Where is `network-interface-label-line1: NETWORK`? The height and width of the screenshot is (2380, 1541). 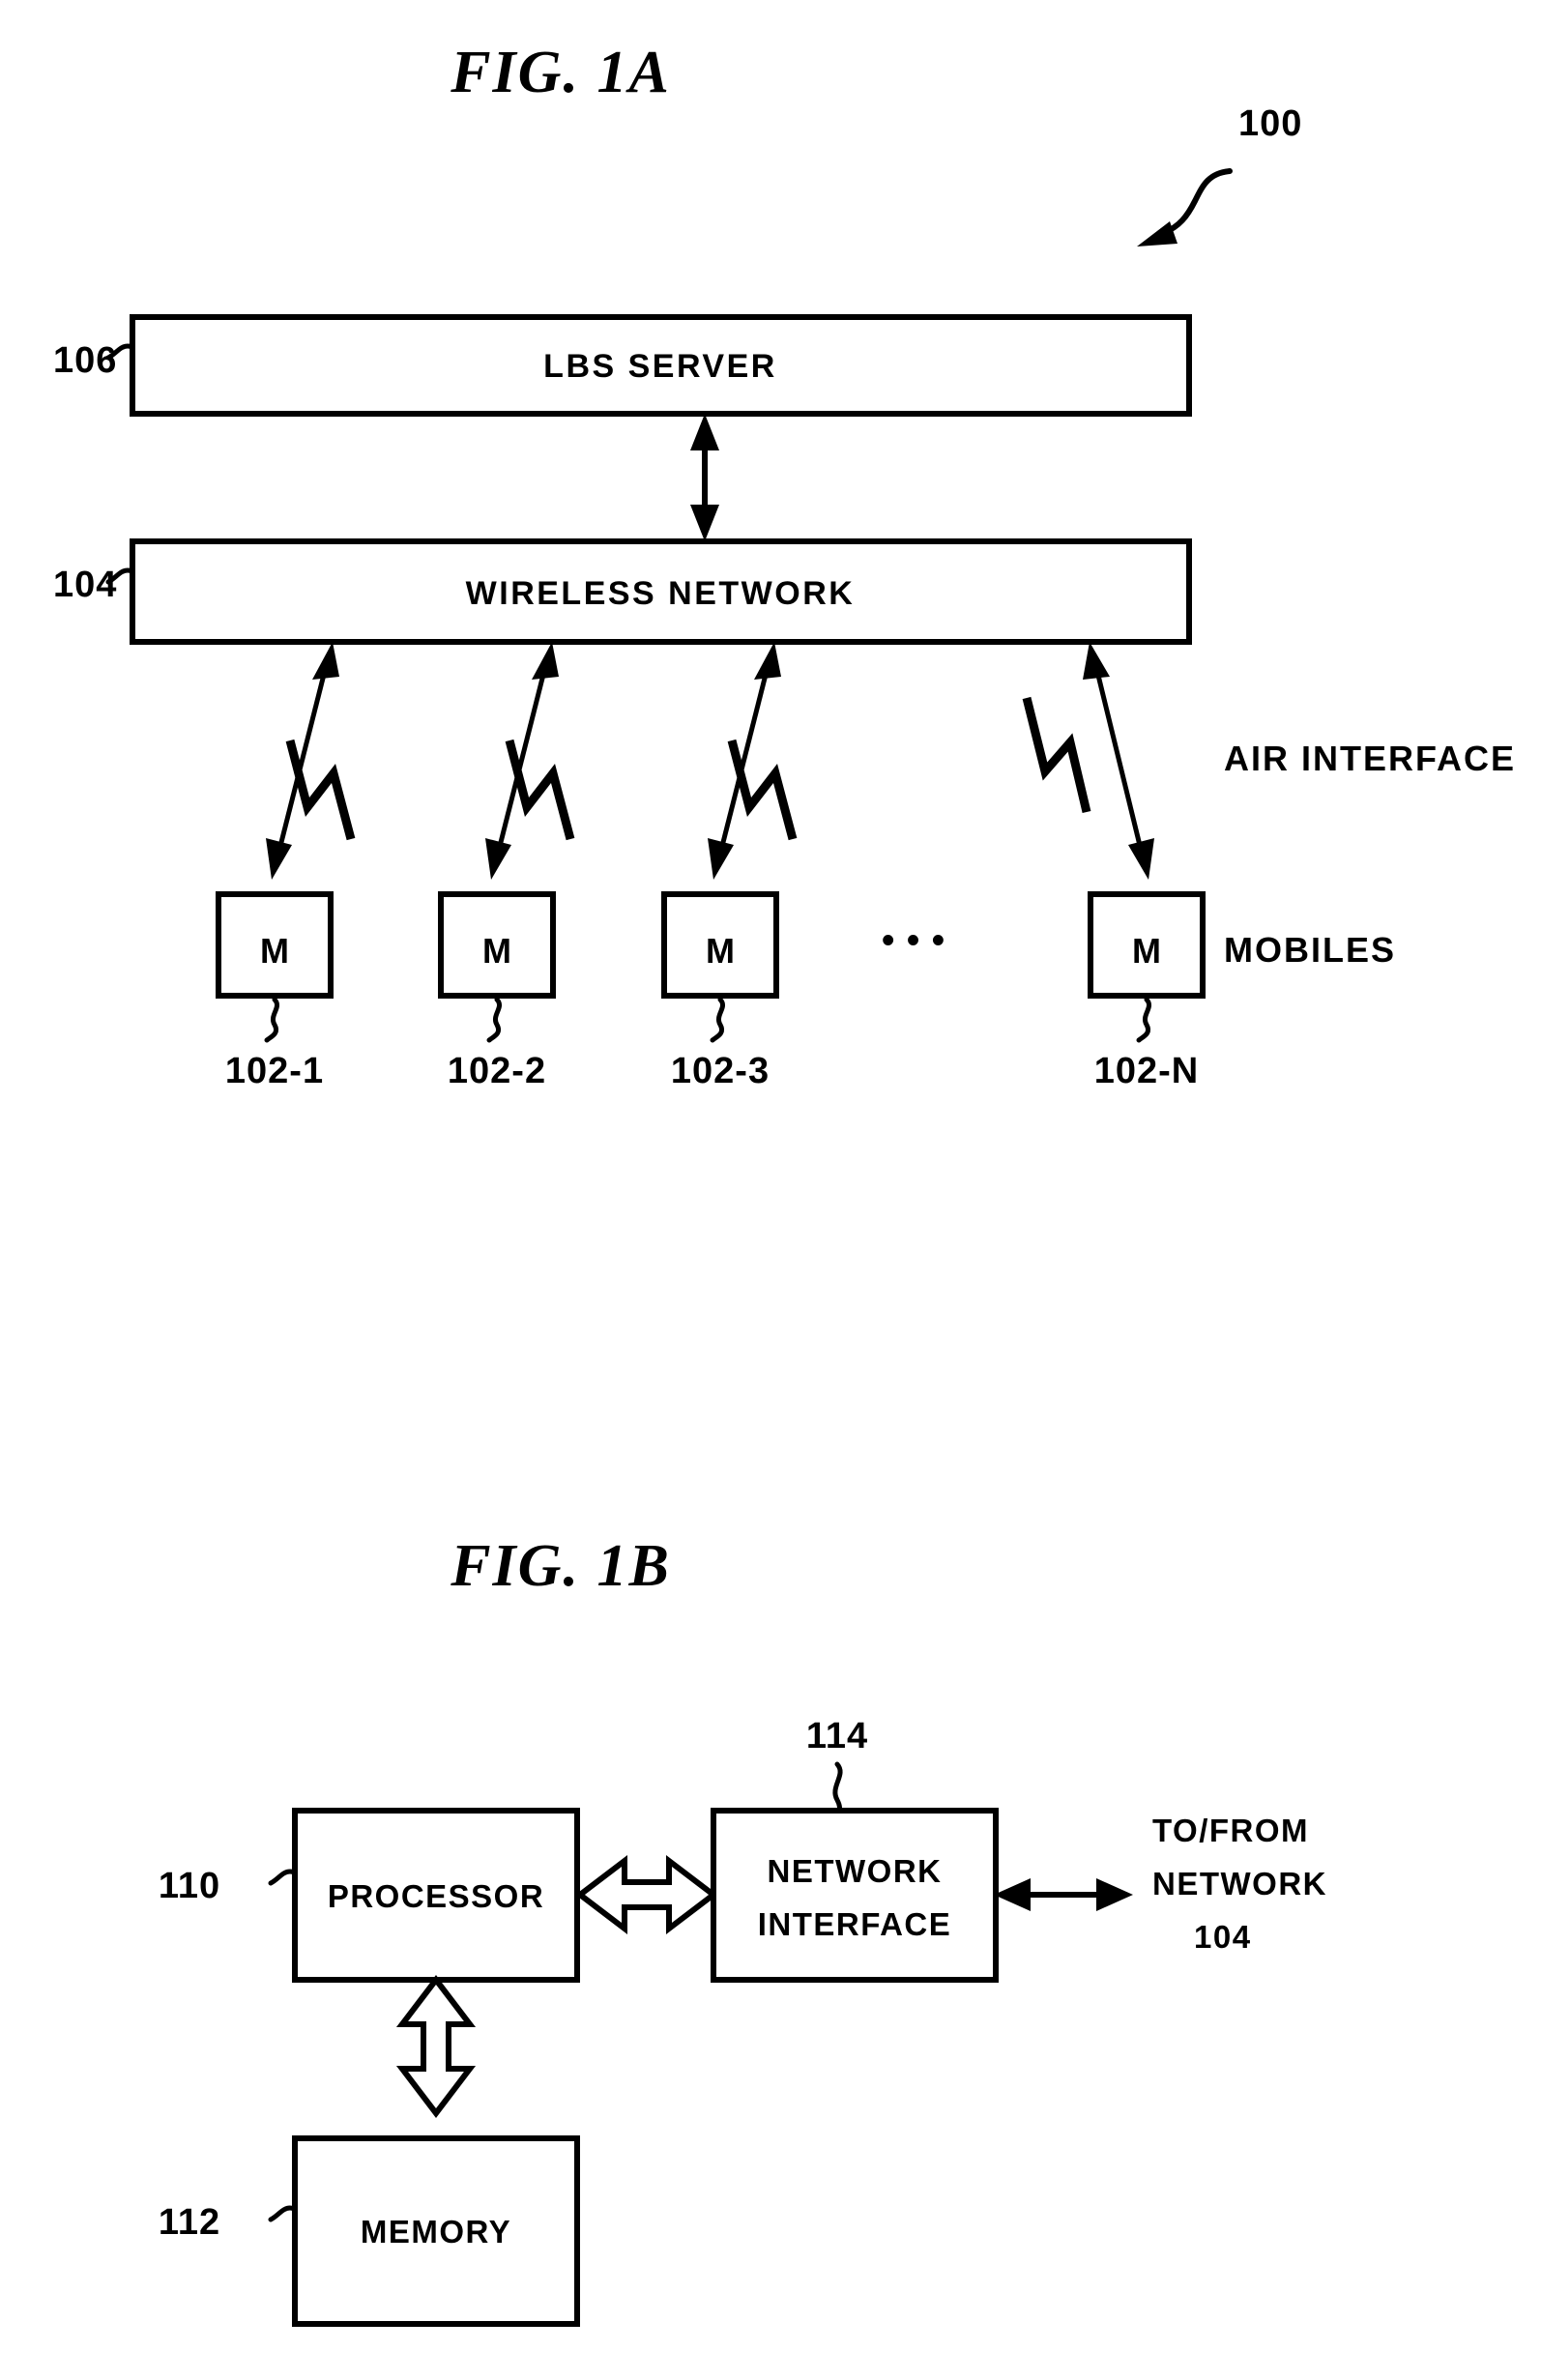
network-interface-label-line1: NETWORK is located at coordinates (855, 1871).